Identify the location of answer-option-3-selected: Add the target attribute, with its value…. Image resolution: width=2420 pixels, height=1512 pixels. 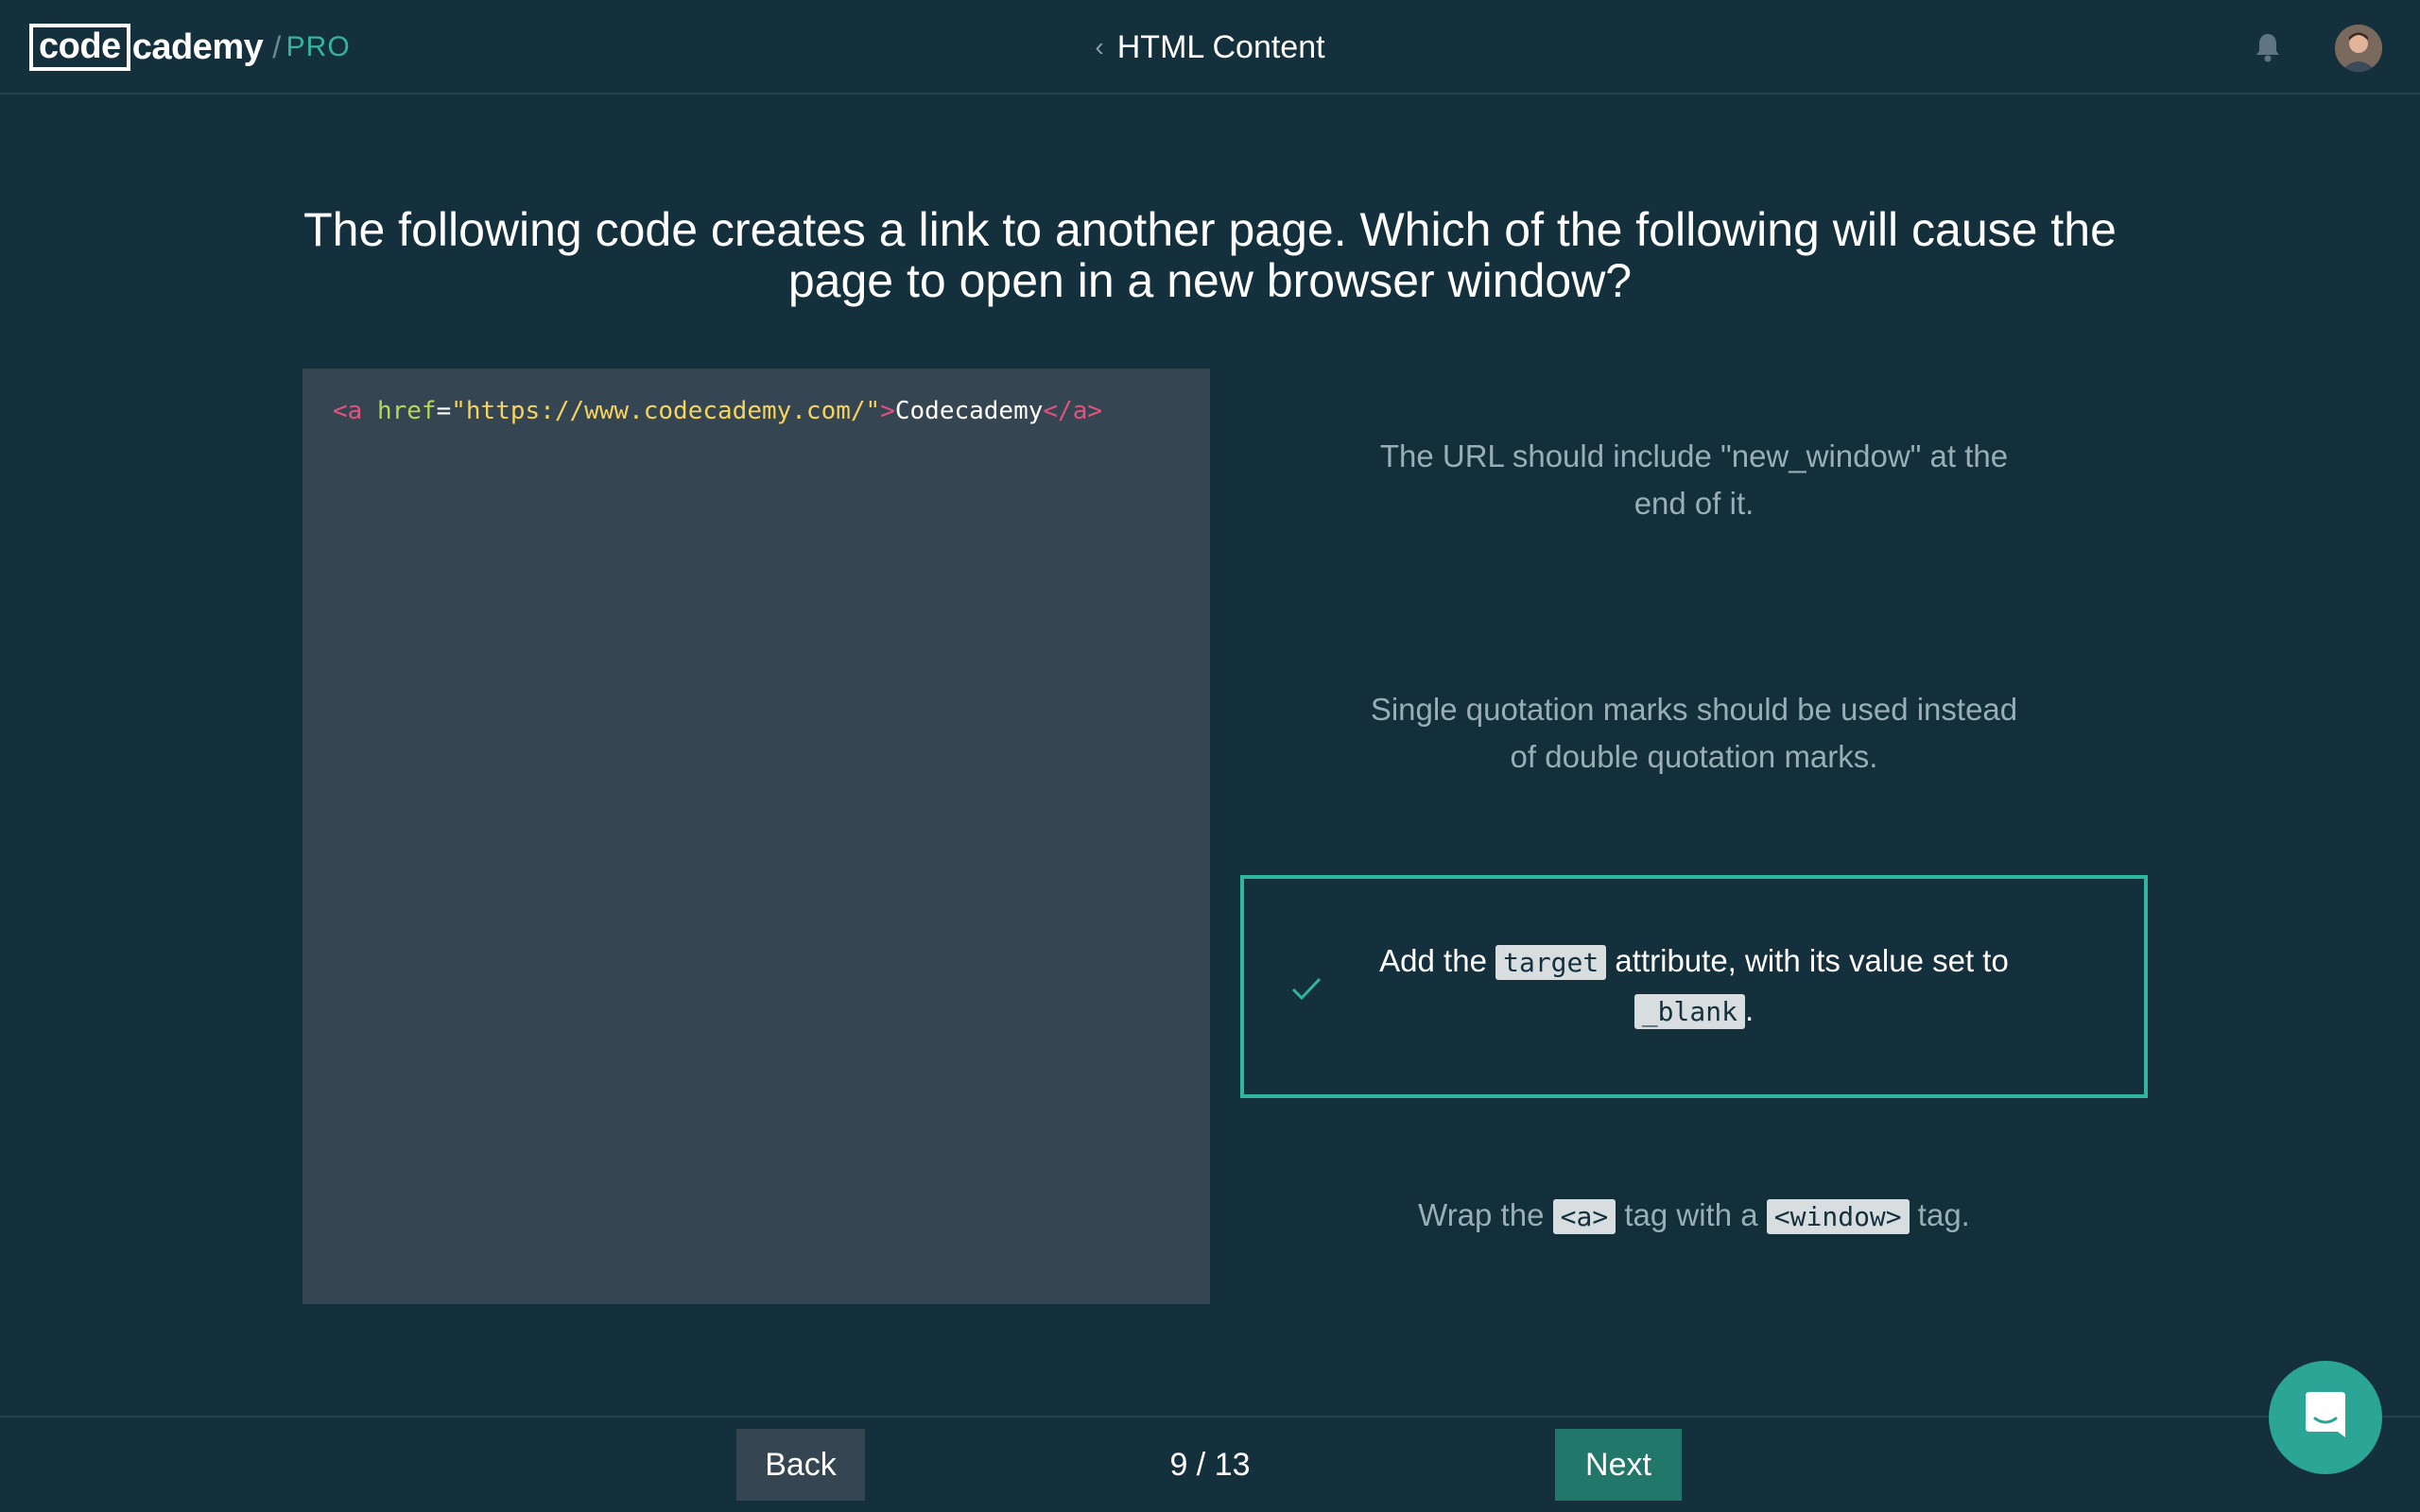
(1694, 986).